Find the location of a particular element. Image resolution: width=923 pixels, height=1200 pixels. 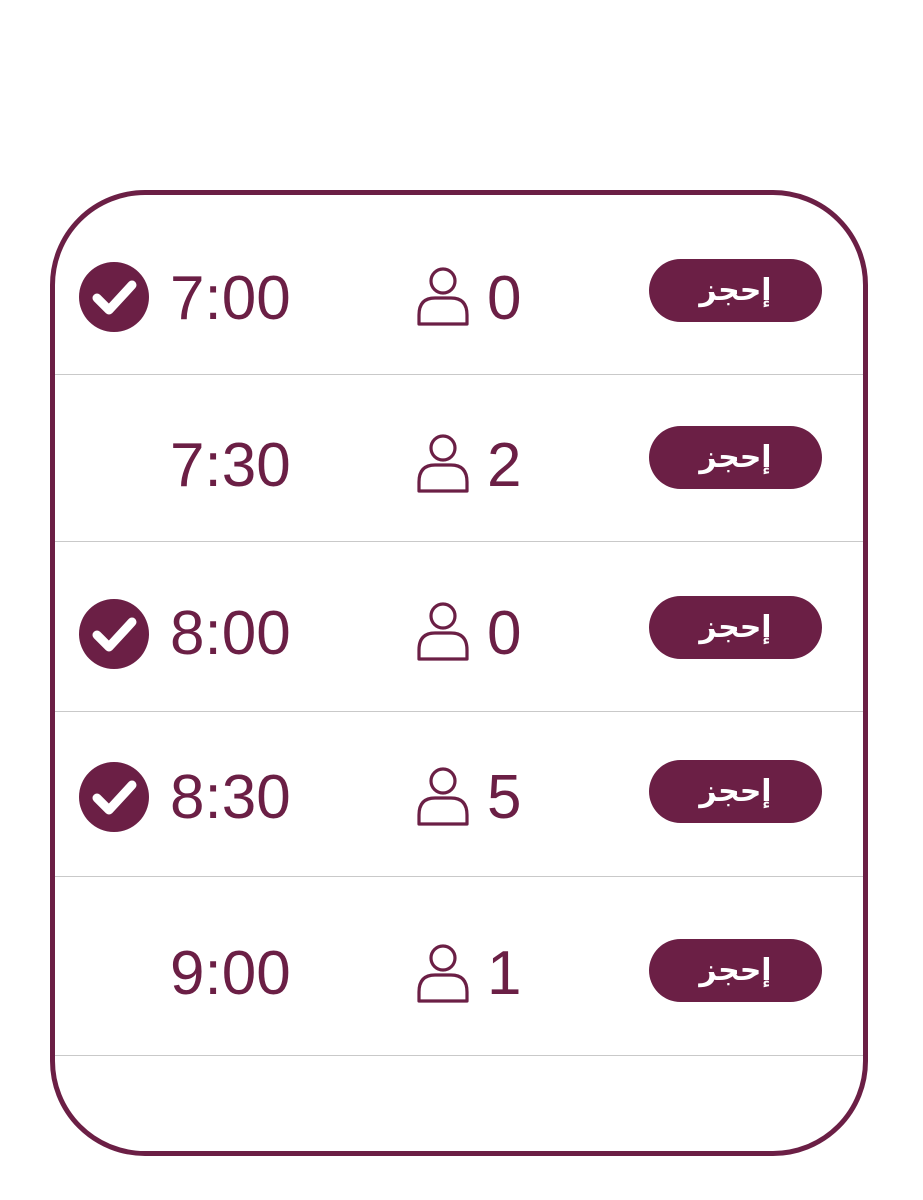

slot-row: 8:30 5 إحجز is located at coordinates (459, 794).